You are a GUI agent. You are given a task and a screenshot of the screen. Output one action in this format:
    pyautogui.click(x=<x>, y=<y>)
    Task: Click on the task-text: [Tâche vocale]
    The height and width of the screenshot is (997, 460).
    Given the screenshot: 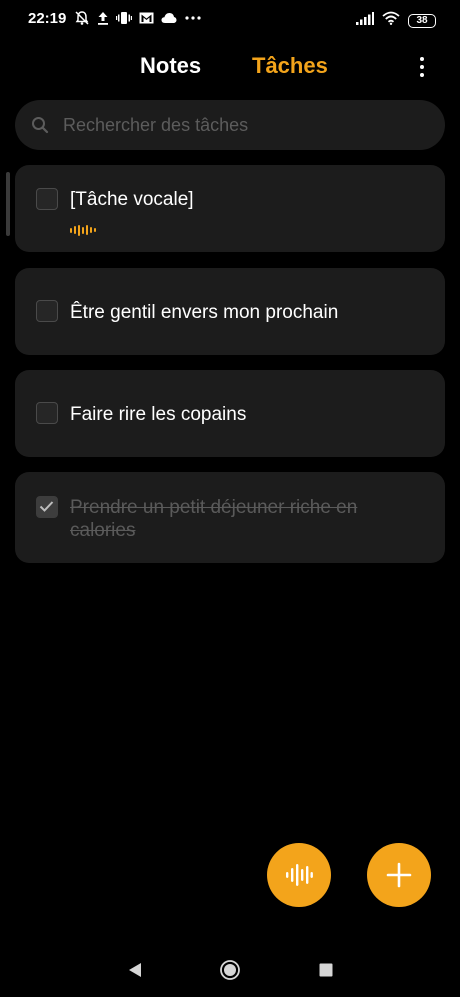 What is the action you would take?
    pyautogui.click(x=132, y=199)
    